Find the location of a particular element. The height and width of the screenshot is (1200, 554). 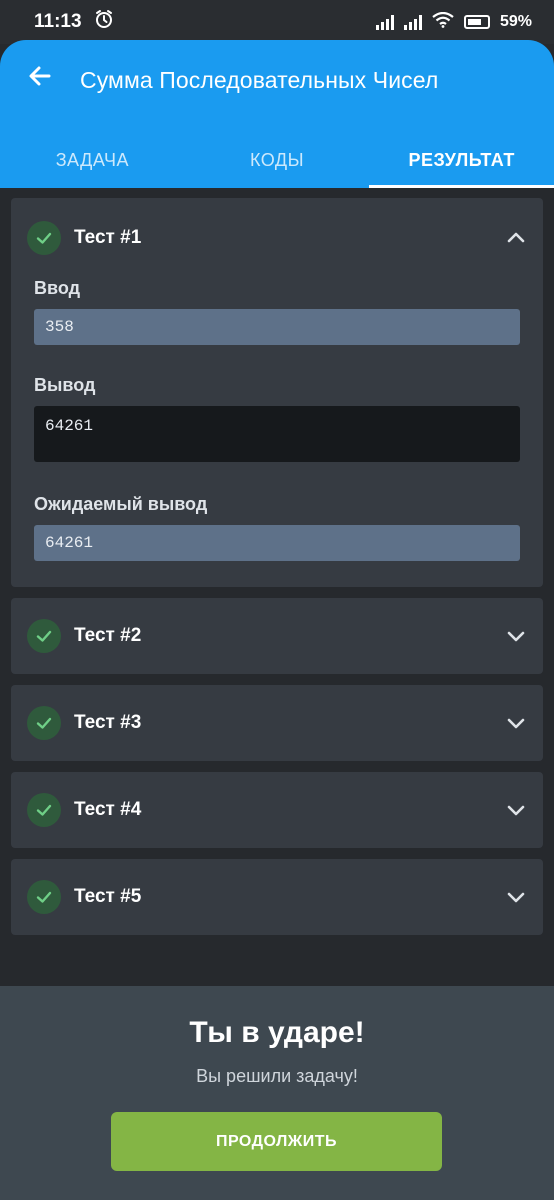

back-button is located at coordinates (40, 78).